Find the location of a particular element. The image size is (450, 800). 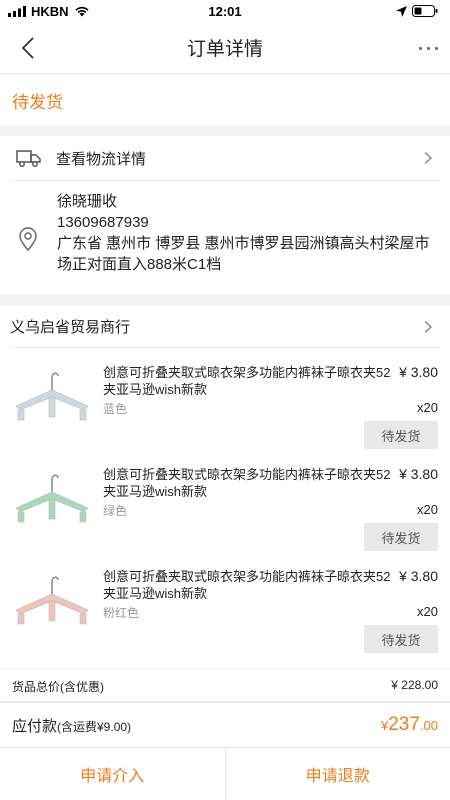

shop-header: 义乌启省贸易商行 is located at coordinates (225, 327).